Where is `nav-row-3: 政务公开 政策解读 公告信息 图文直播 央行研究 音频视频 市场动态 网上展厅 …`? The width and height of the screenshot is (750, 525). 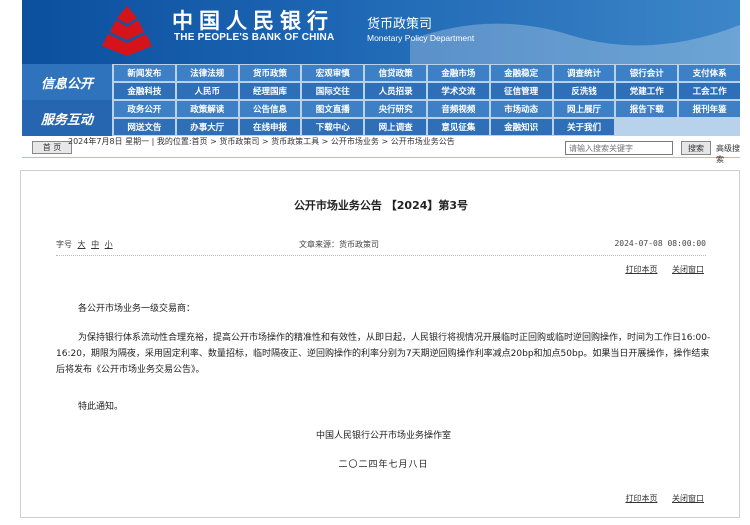 nav-row-3: 政务公开 政策解读 公告信息 图文直播 央行研究 音频视频 市场动态 网上展厅 … is located at coordinates (427, 108).